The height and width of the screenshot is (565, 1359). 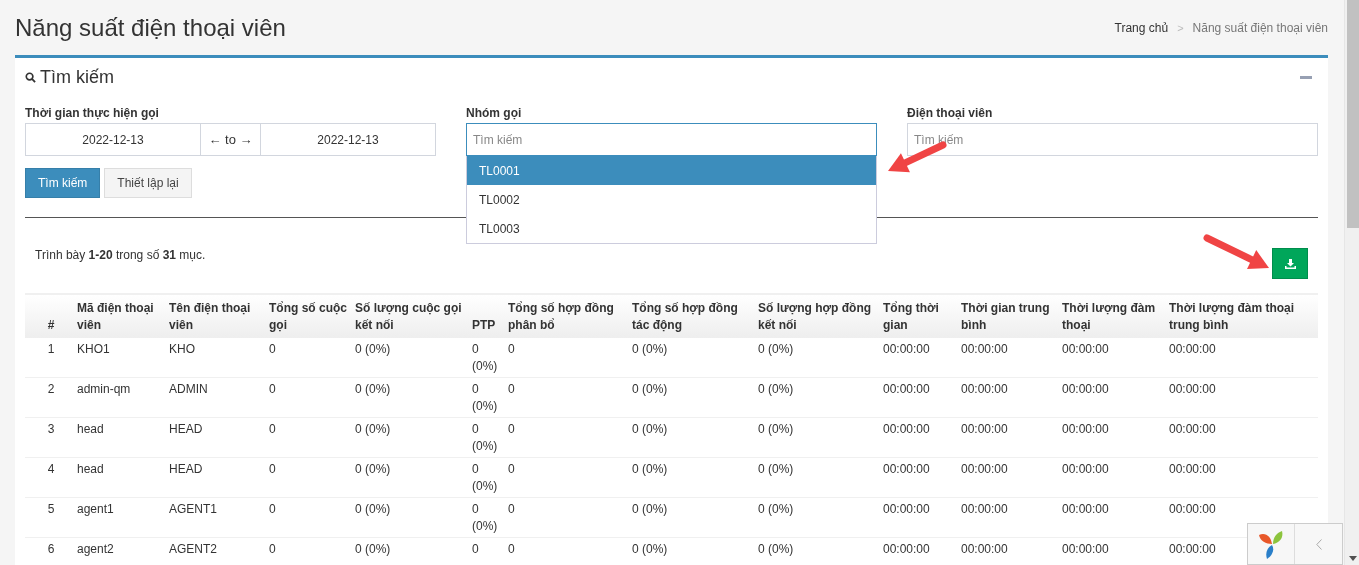 I want to click on column-header: Tổng số hợp đồng tác động, so click(x=687, y=316).